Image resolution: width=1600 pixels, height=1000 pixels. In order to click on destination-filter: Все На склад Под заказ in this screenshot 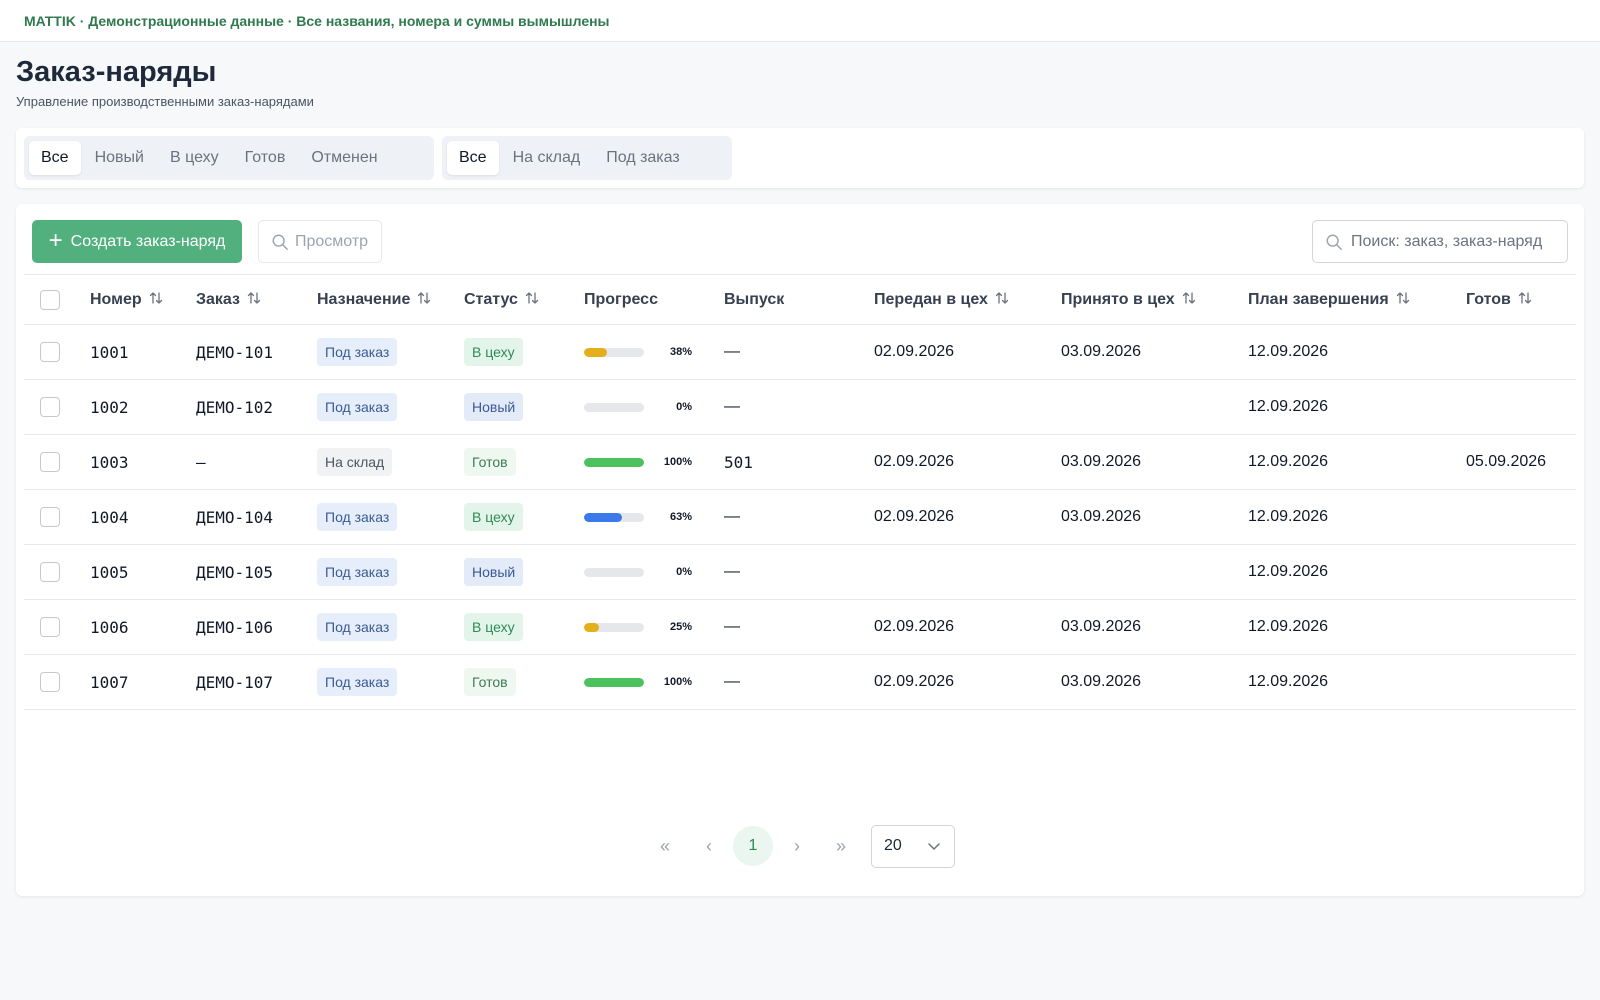, I will do `click(587, 158)`.